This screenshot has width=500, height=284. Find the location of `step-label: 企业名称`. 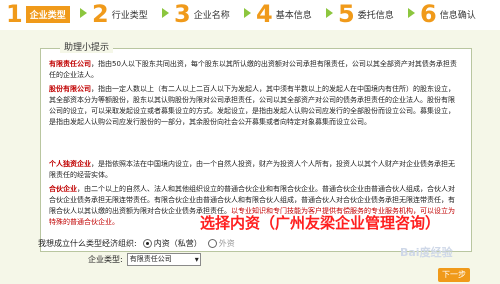

step-label: 企业名称 is located at coordinates (211, 15).